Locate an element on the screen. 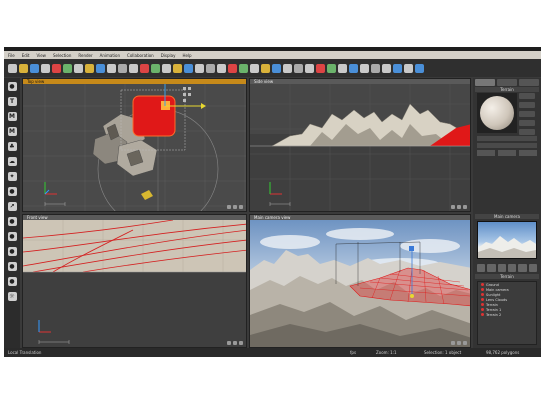 The image size is (545, 409). tab-material is located at coordinates (485, 82).